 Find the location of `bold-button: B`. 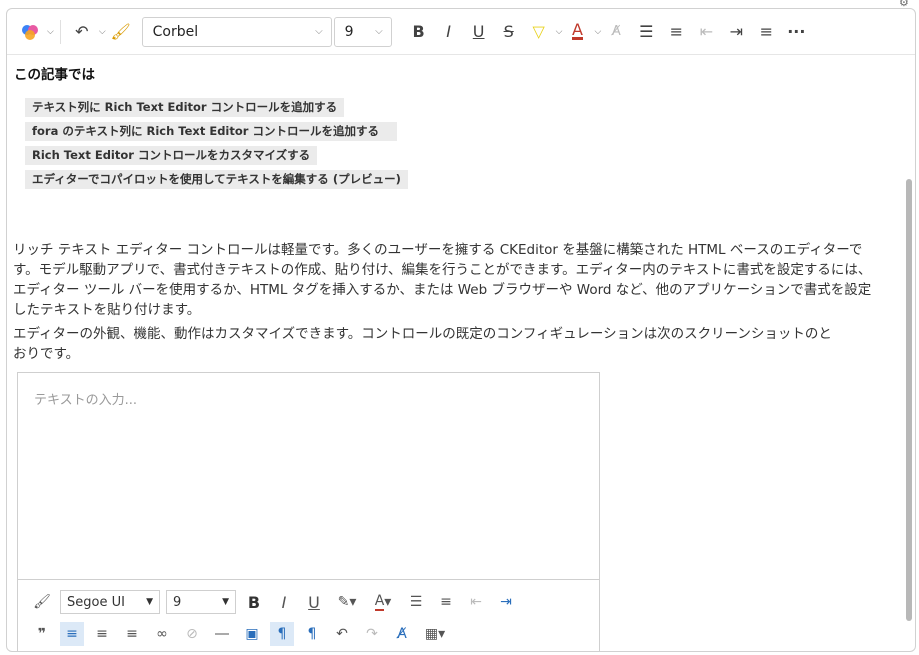

bold-button: B is located at coordinates (419, 32).